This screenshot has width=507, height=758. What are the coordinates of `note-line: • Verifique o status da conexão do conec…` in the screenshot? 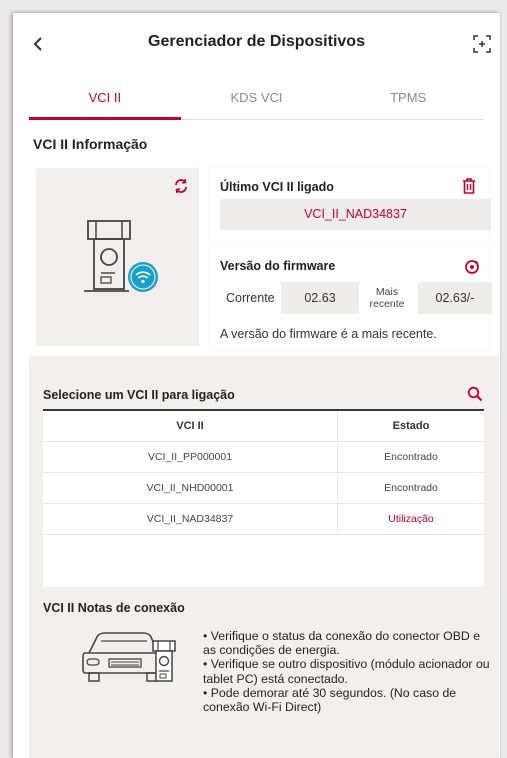 It's located at (342, 643).